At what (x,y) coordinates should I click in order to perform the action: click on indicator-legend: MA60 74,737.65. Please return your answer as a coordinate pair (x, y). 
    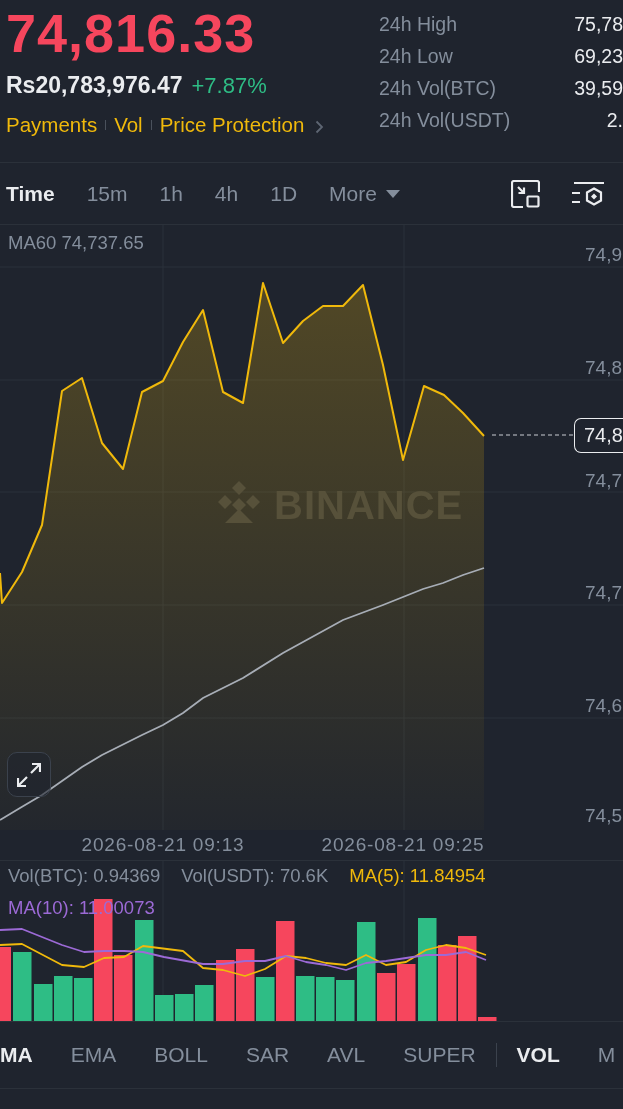
    Looking at the image, I should click on (76, 243).